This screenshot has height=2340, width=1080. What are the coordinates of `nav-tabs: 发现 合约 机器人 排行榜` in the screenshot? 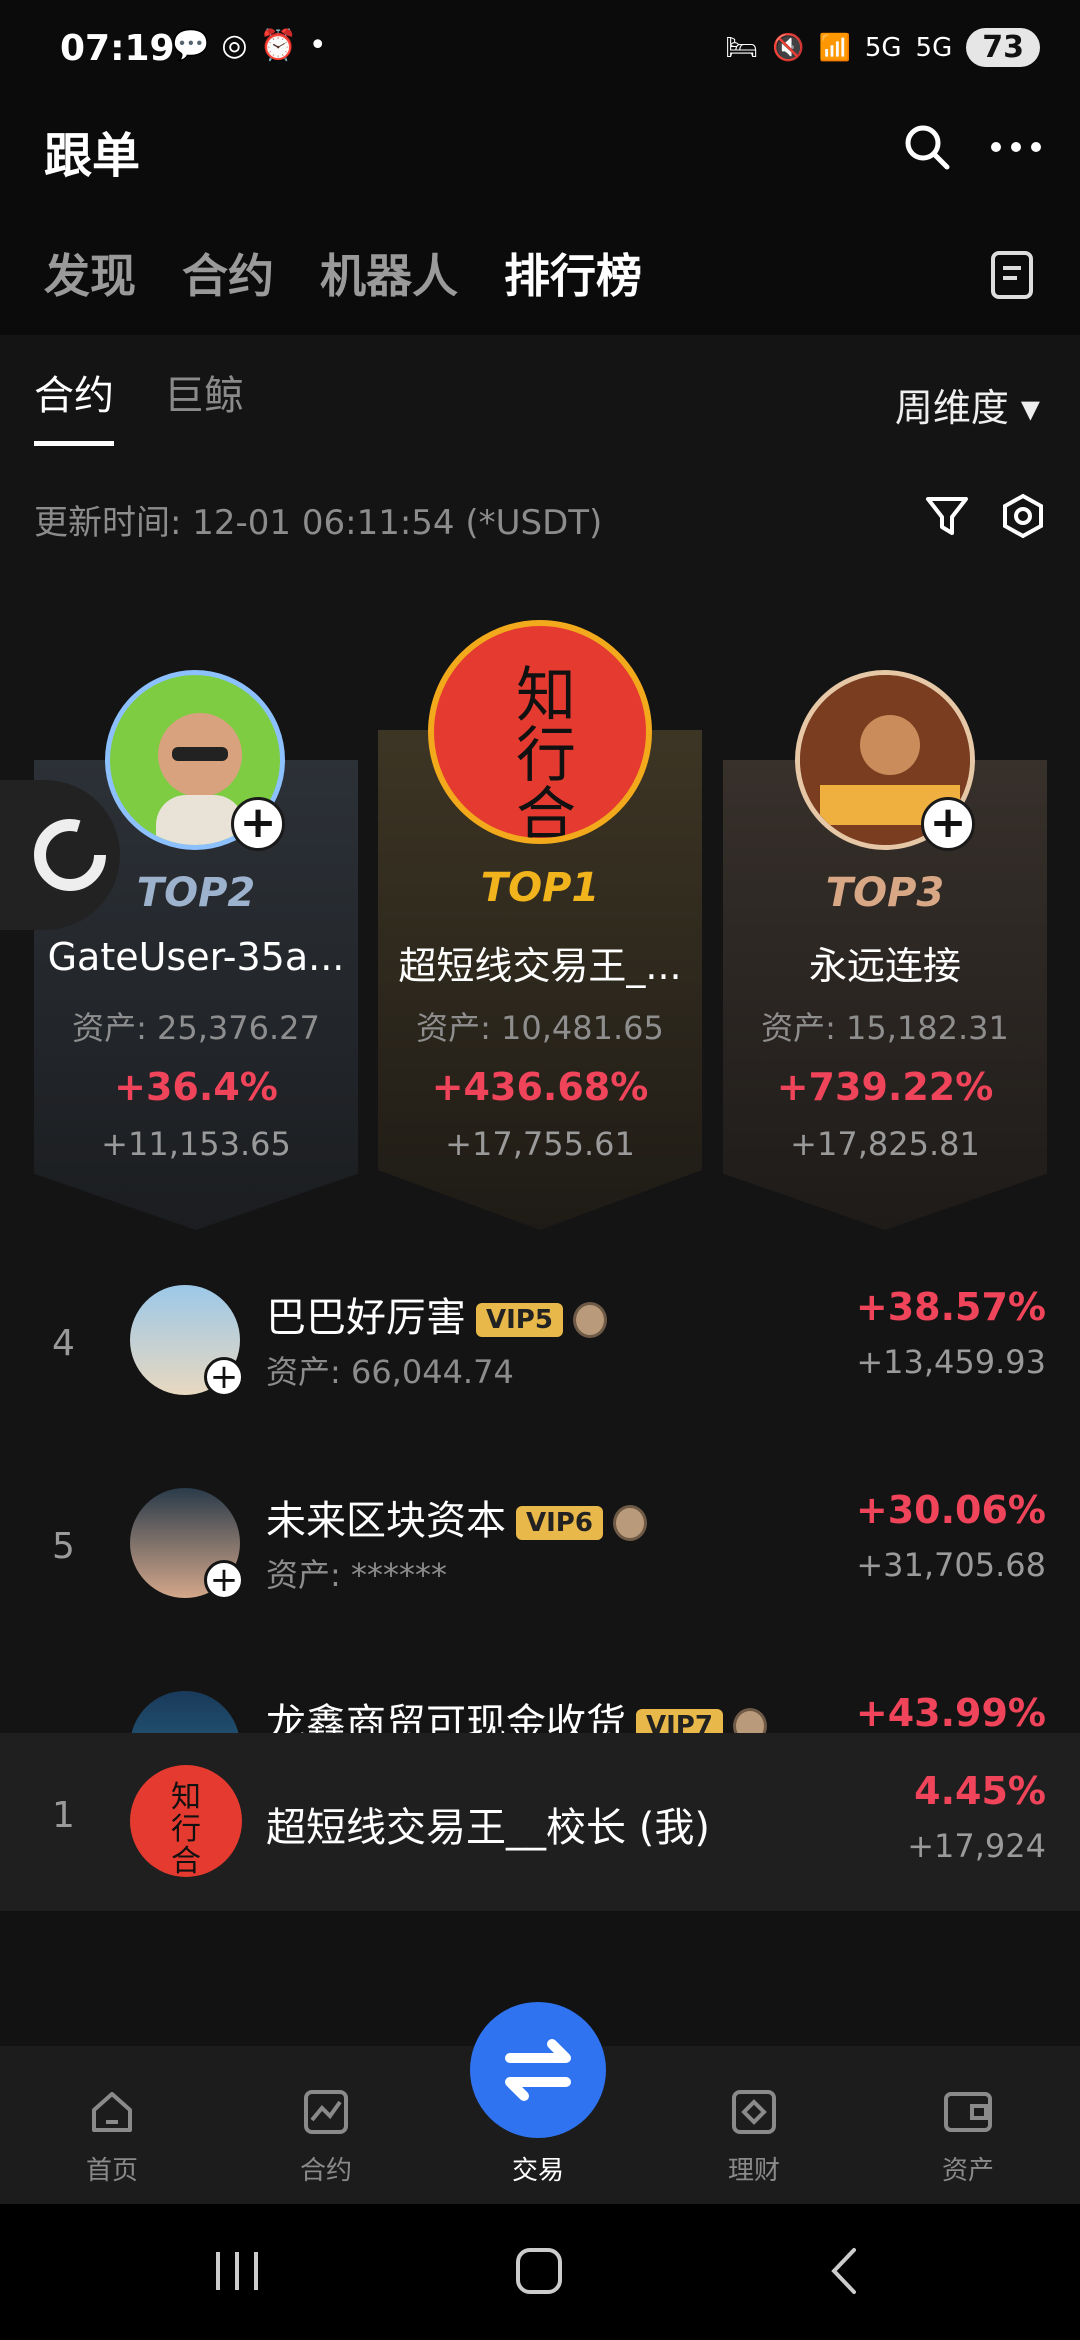 It's located at (343, 273).